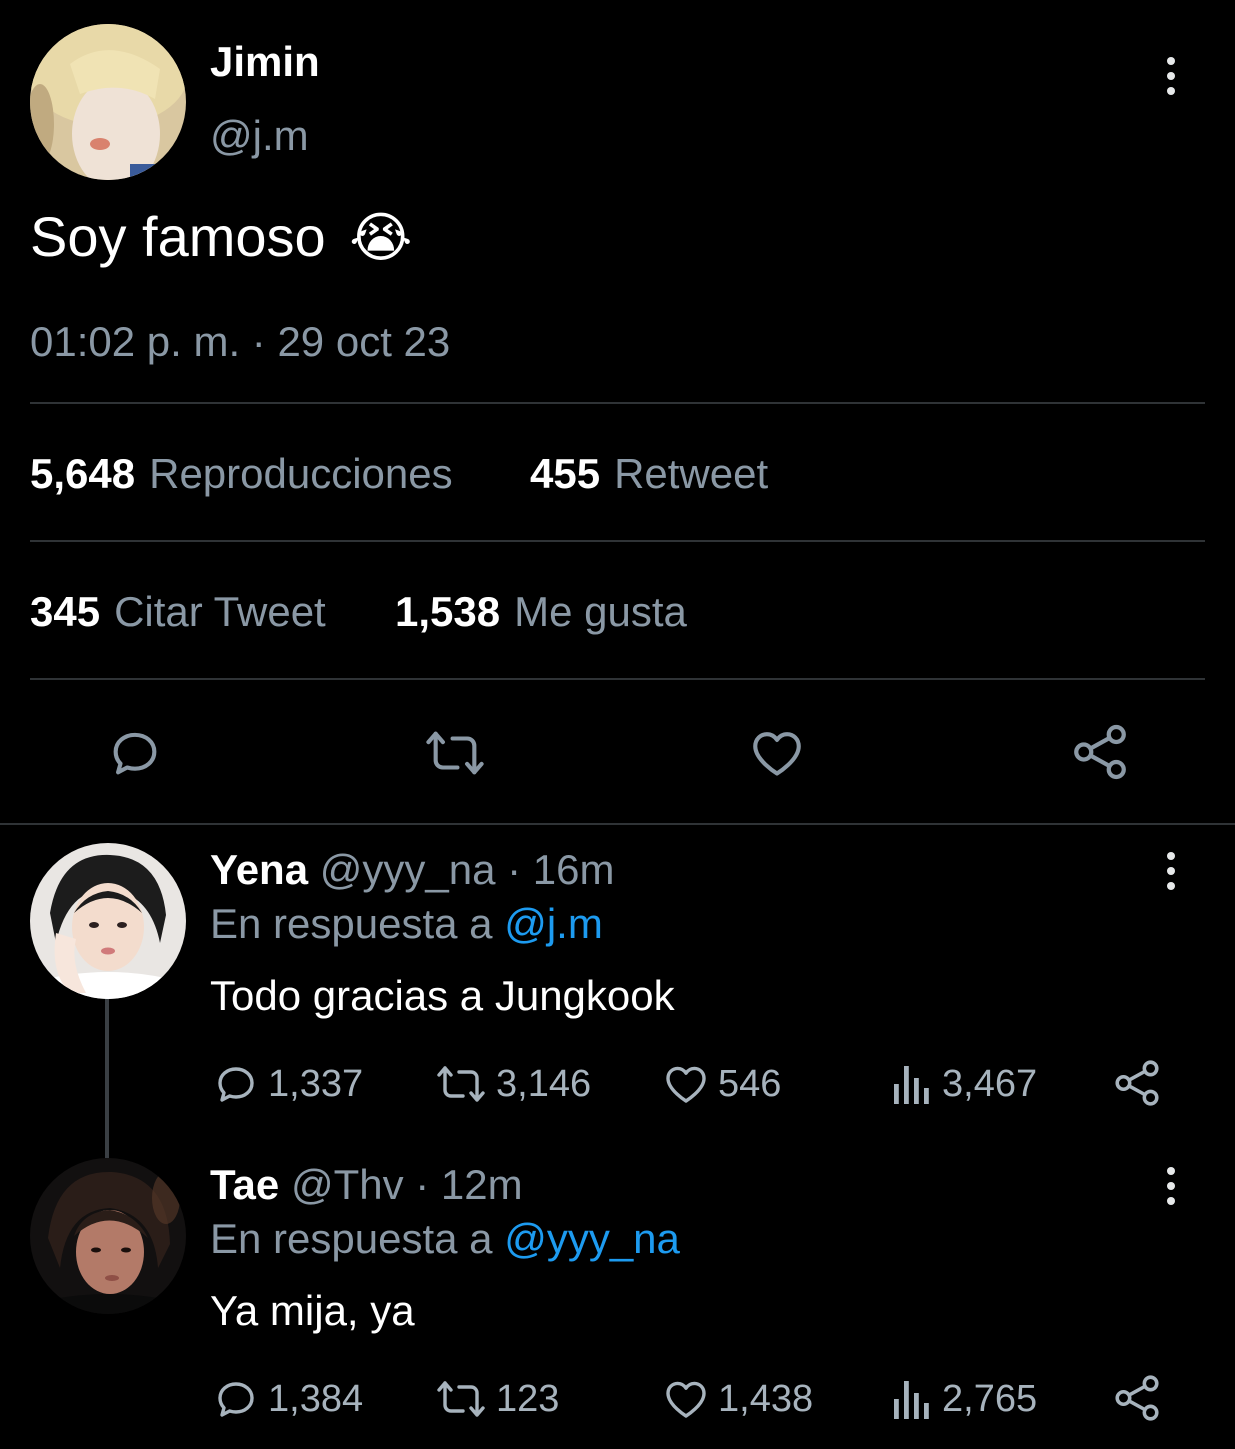 This screenshot has width=1235, height=1449. What do you see at coordinates (600, 611) in the screenshot?
I see `likes-label: Me gusta` at bounding box center [600, 611].